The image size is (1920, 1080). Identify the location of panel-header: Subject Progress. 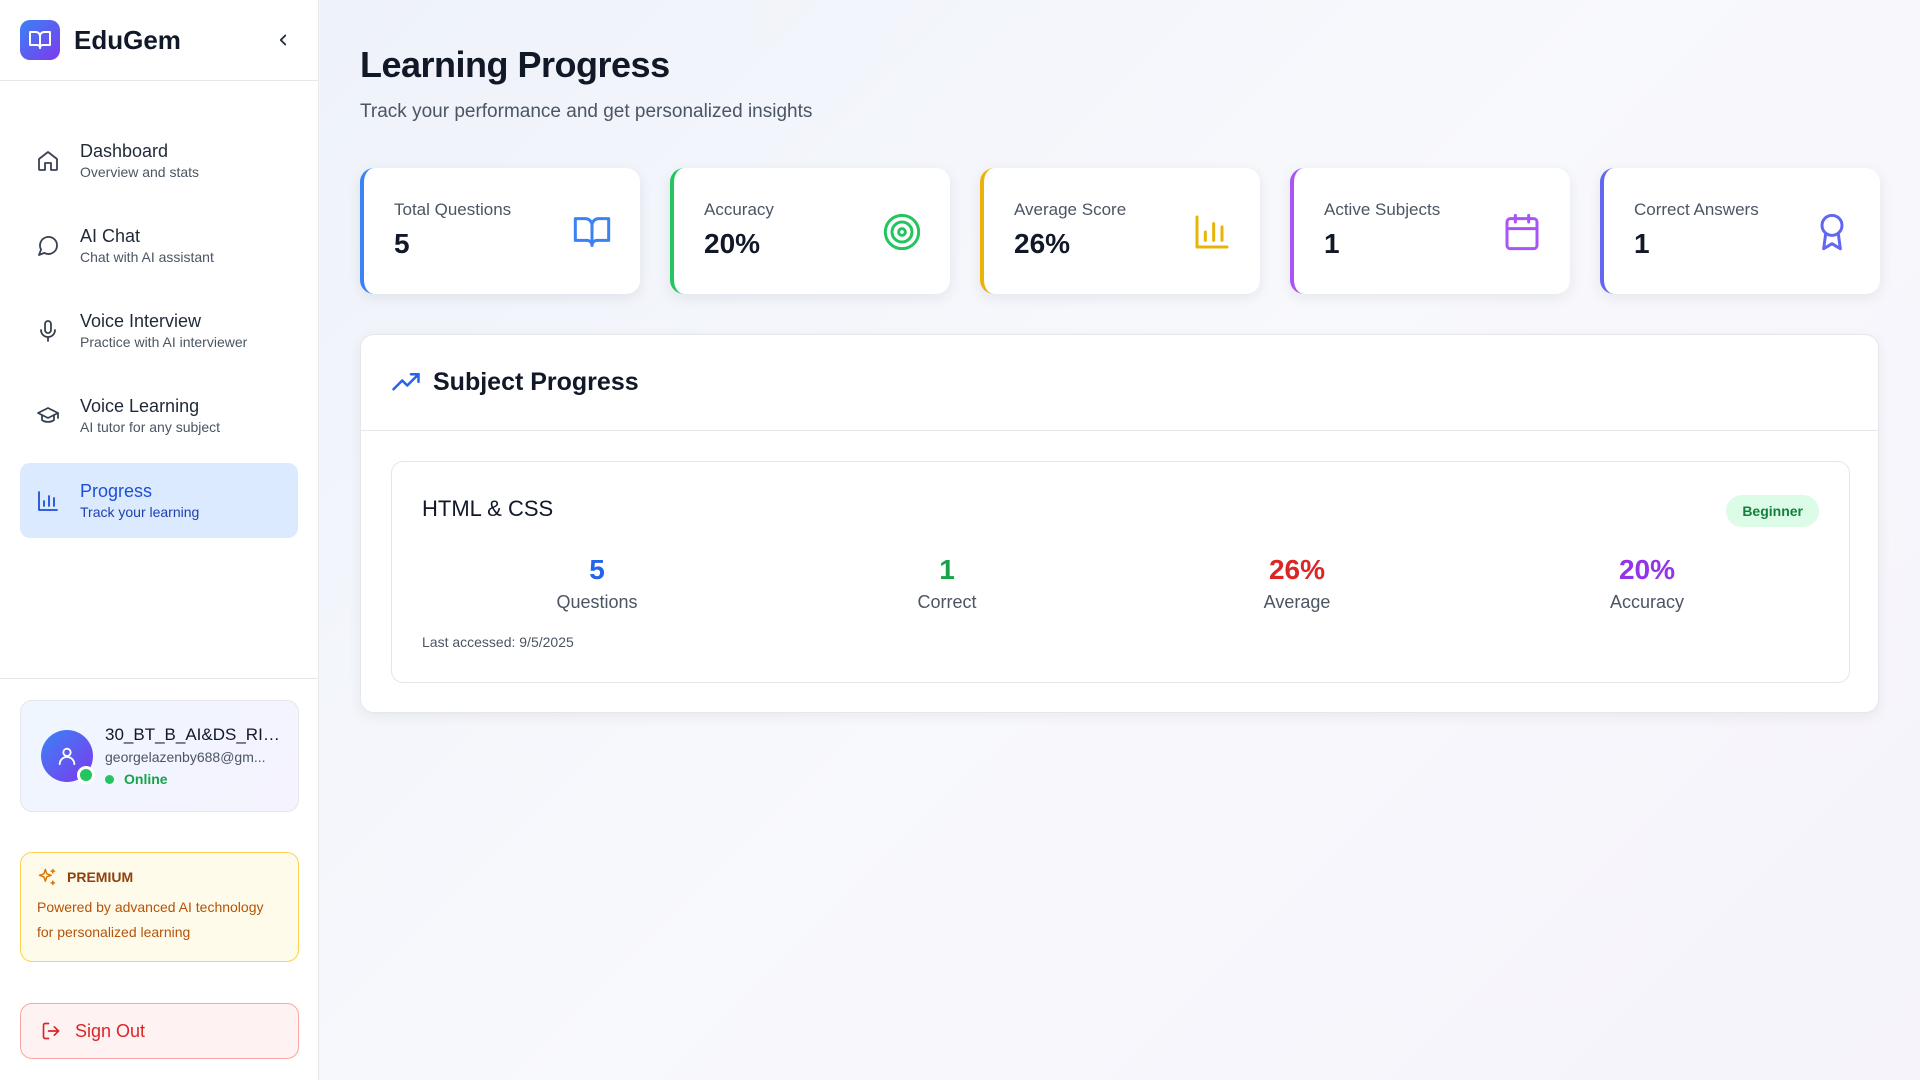
(1119, 383).